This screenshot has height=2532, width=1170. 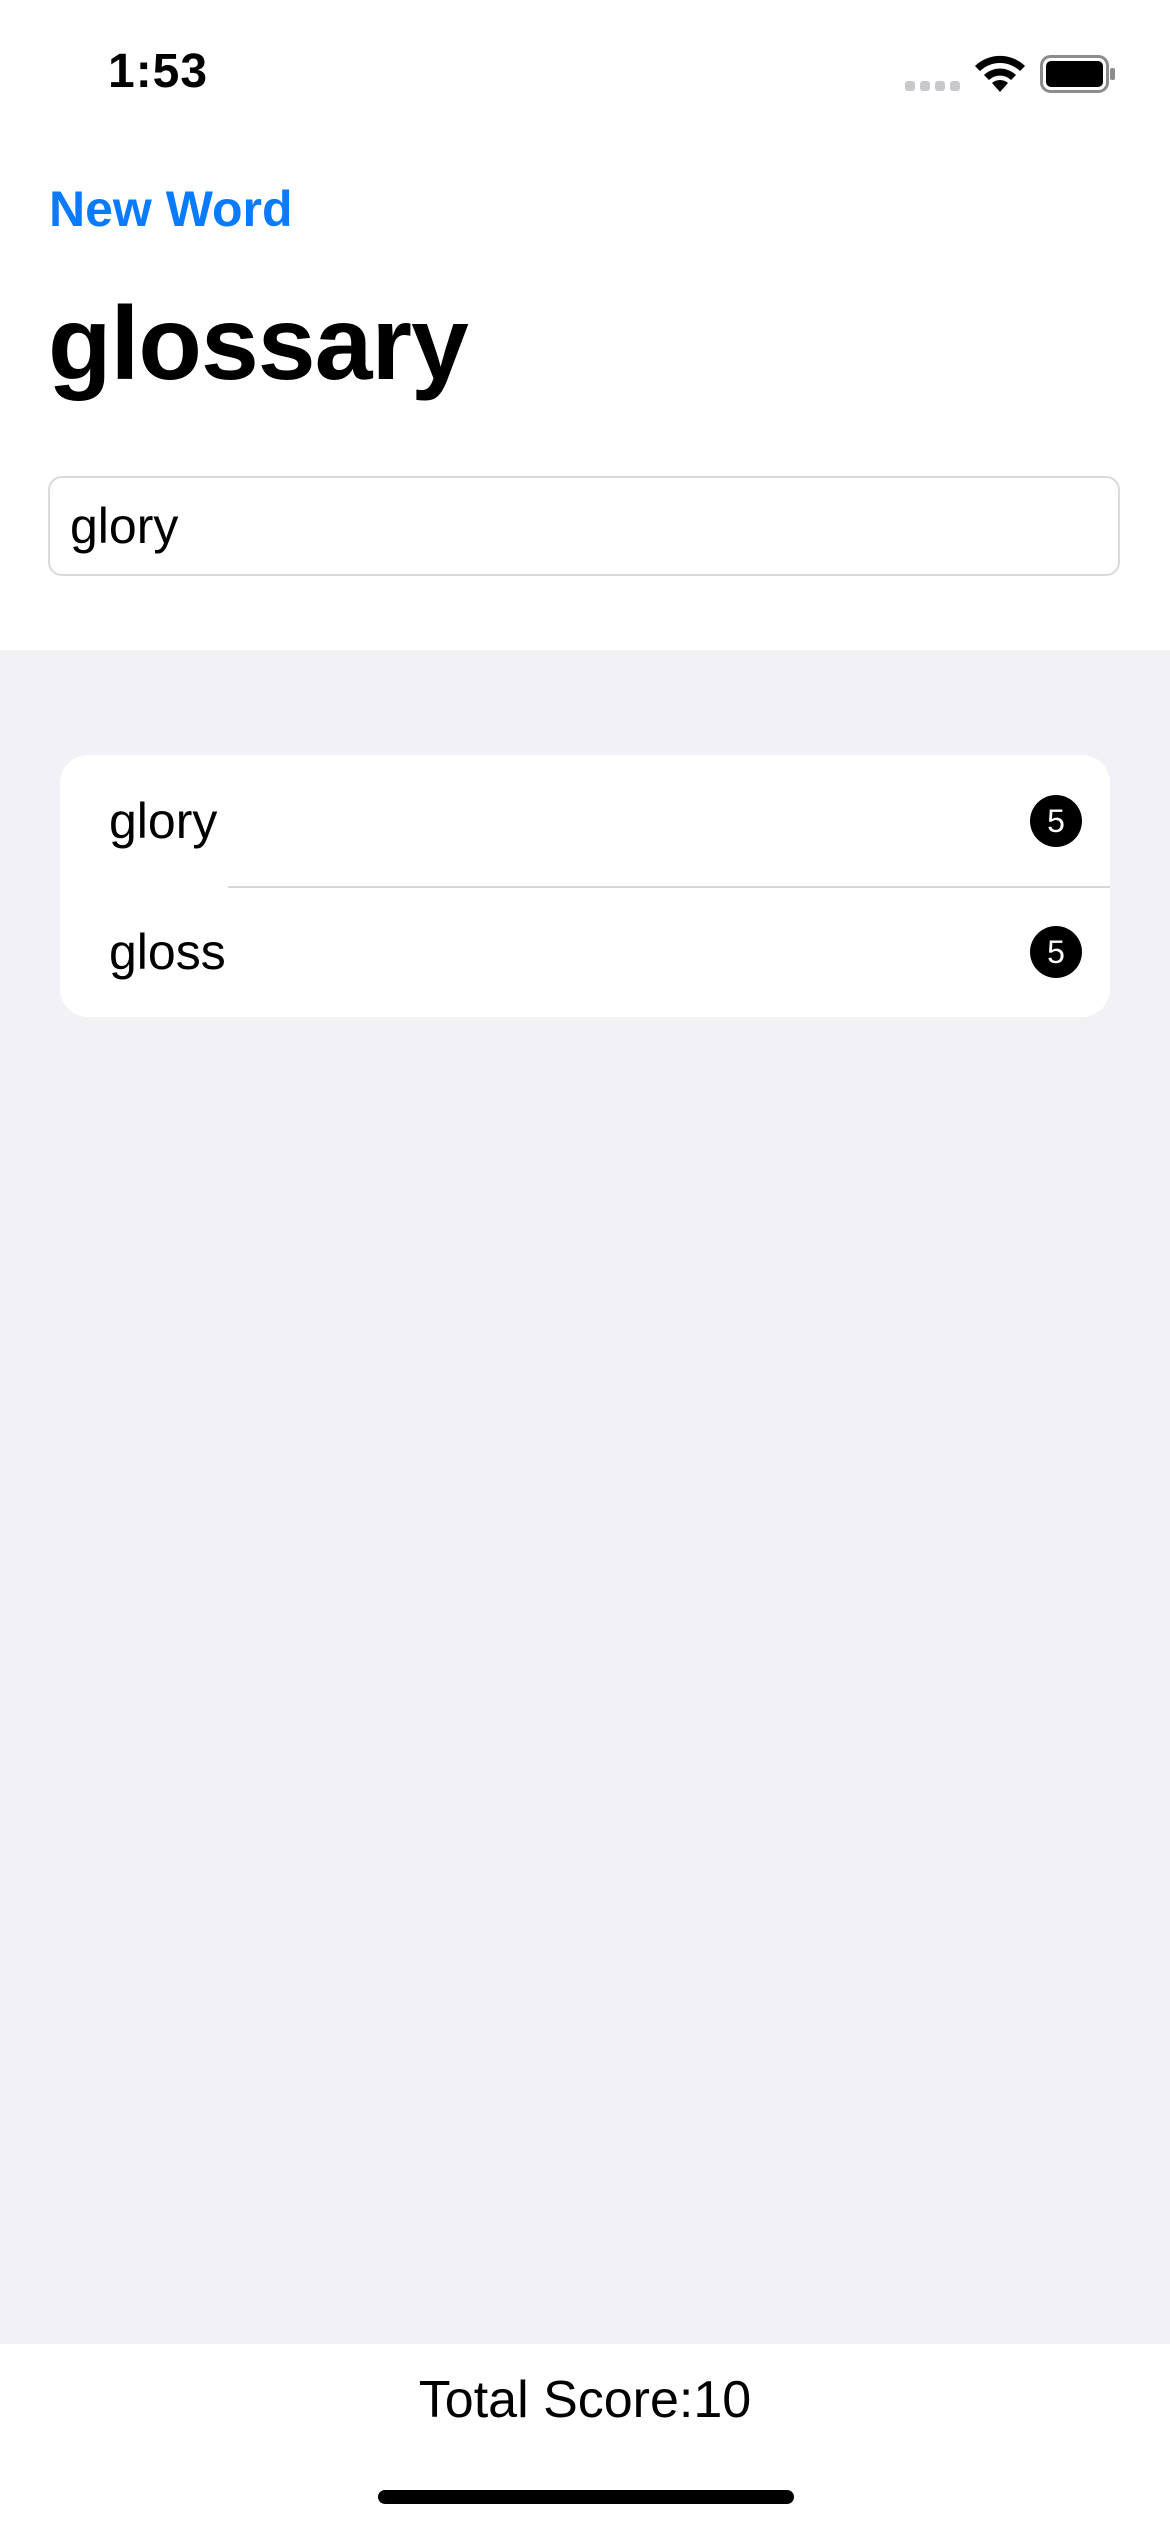 I want to click on battery-icon, so click(x=1077, y=74).